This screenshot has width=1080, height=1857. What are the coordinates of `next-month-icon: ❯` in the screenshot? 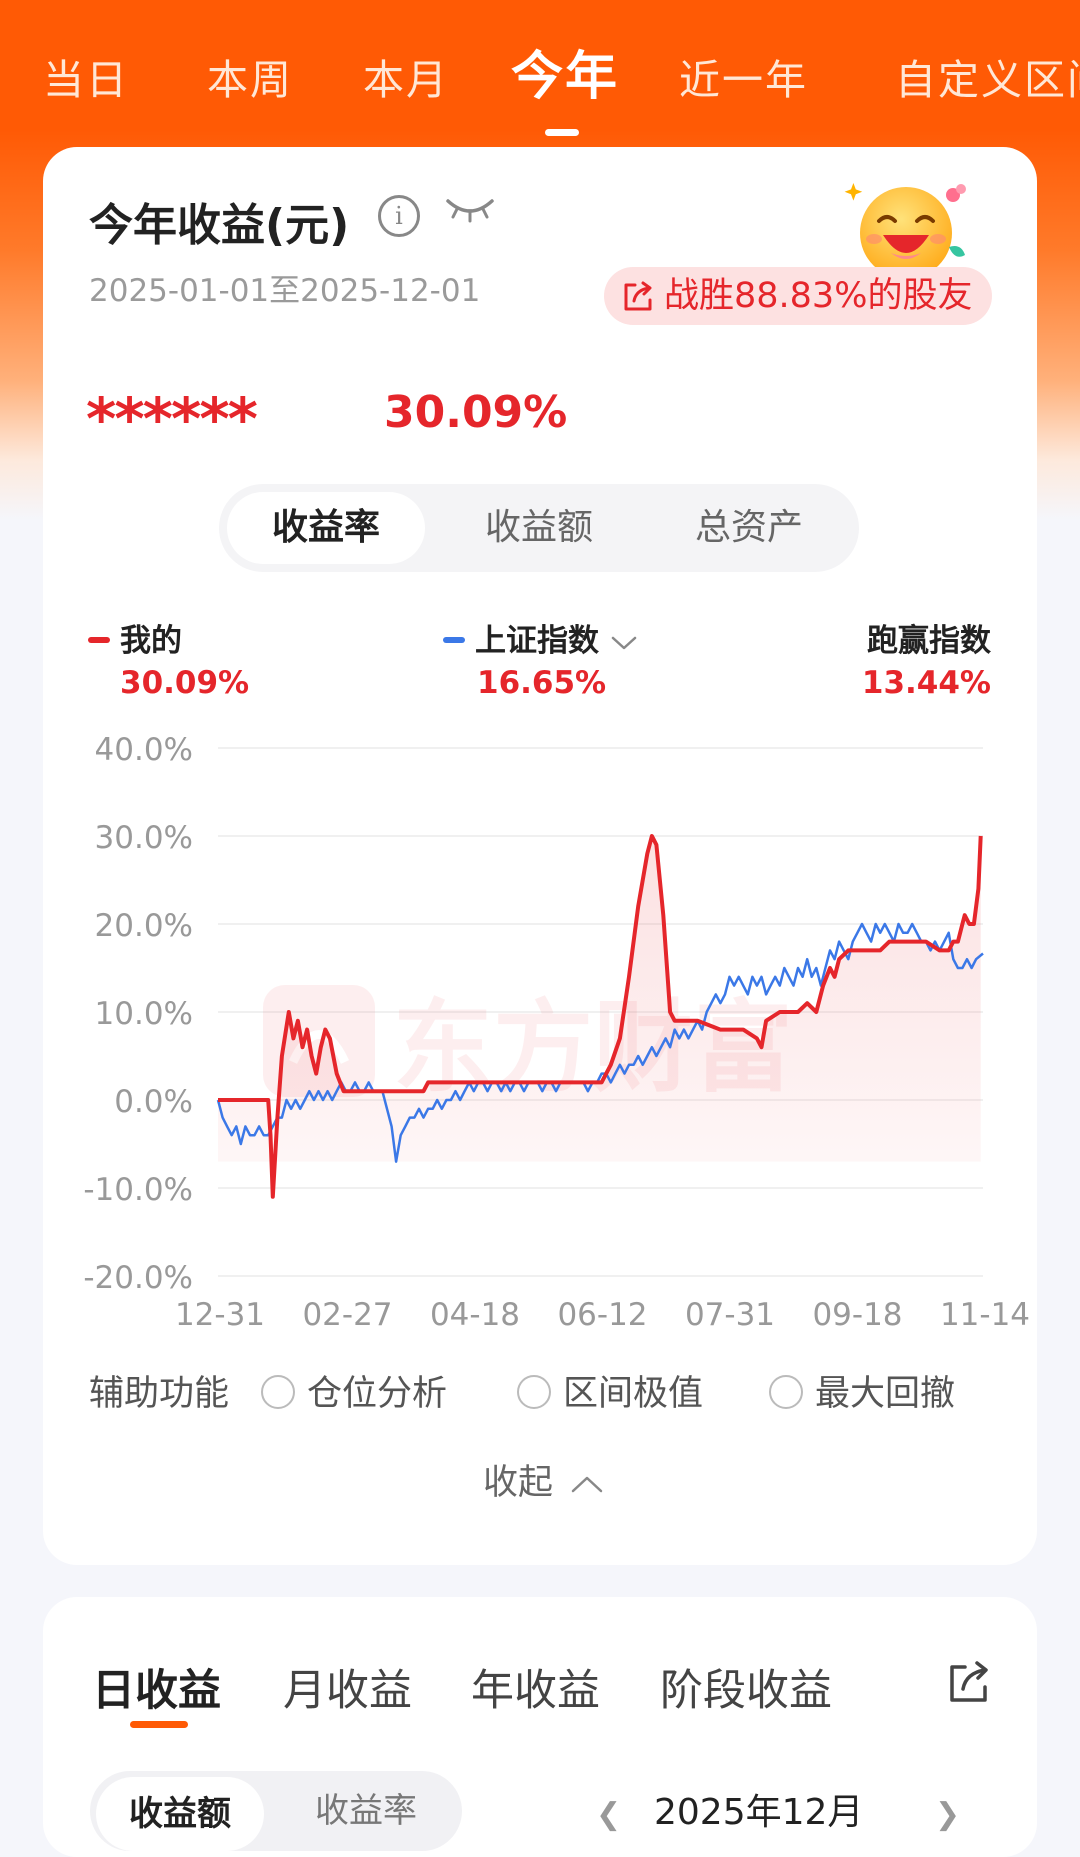 It's located at (947, 1814).